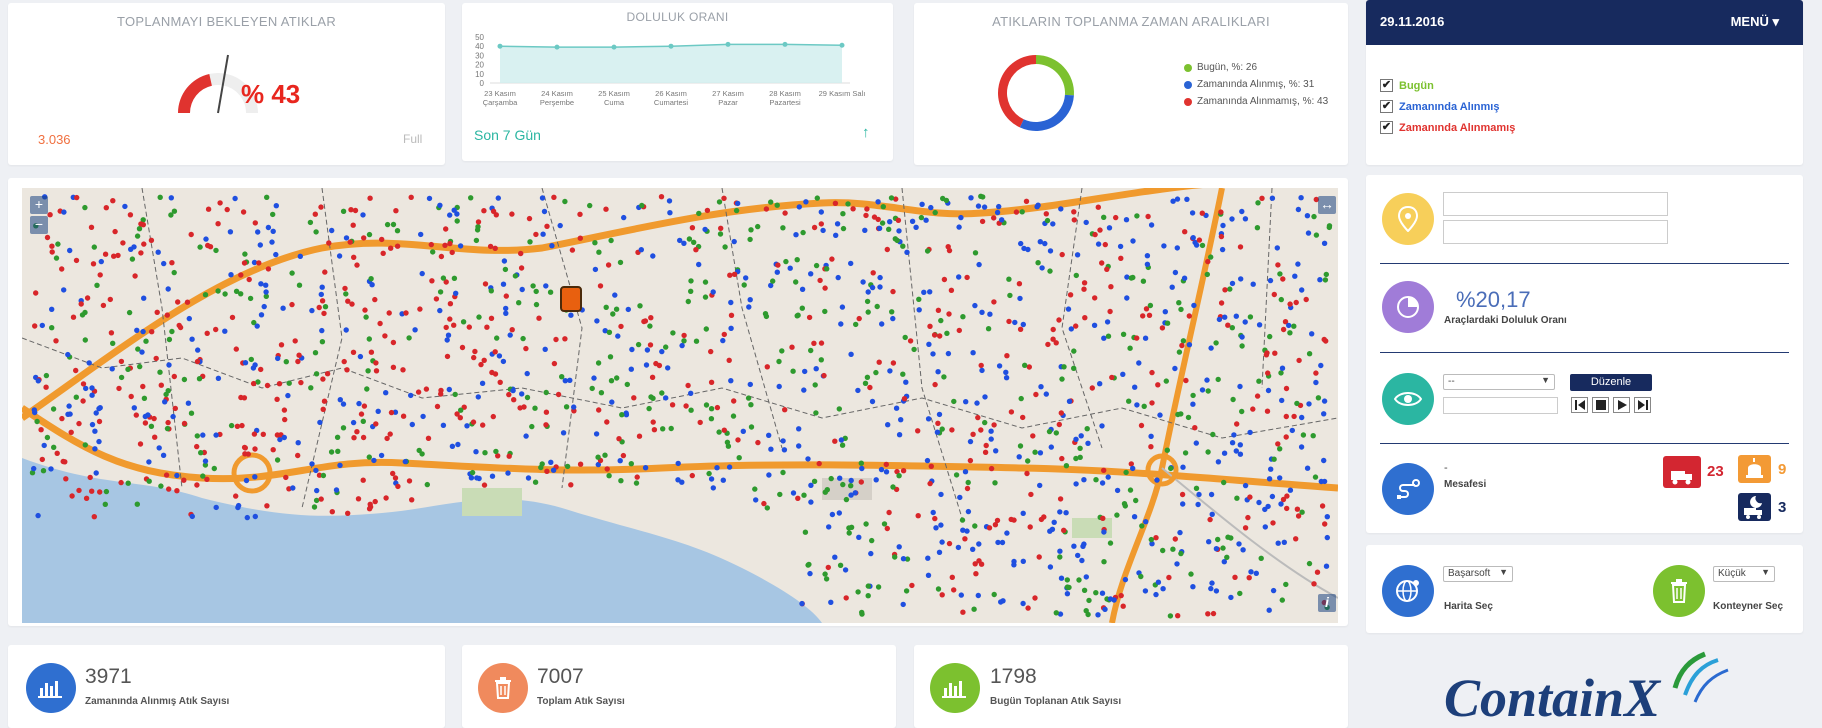 The height and width of the screenshot is (728, 1822). I want to click on fill-percent: % 43, so click(271, 94).